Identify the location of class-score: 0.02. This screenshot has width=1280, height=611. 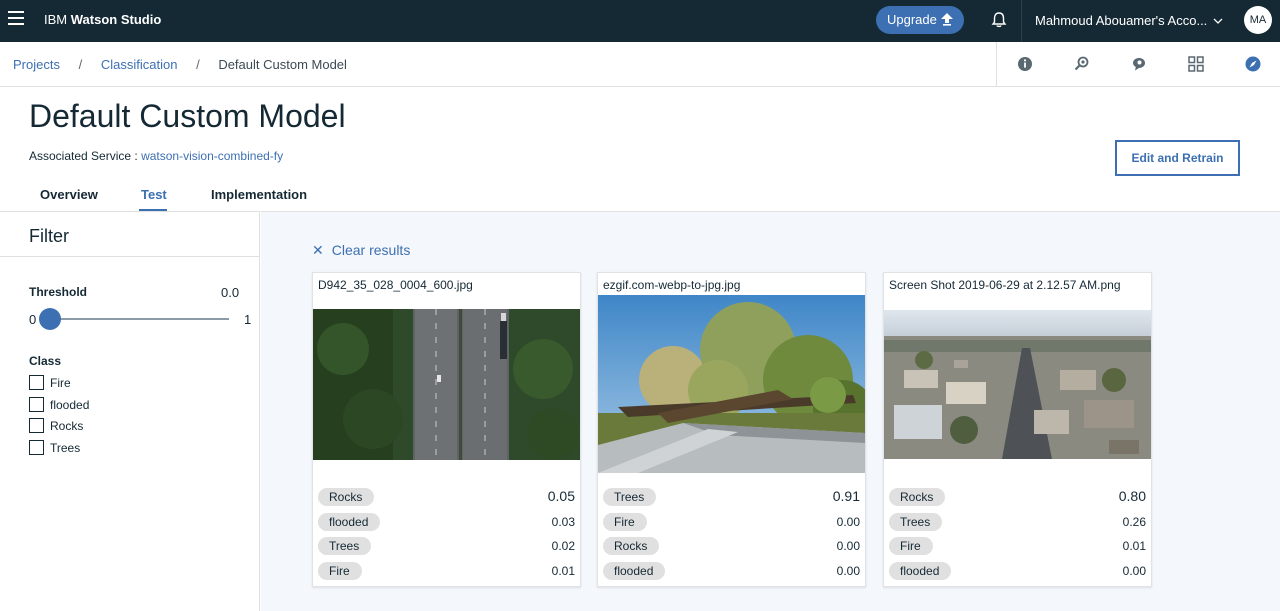
(563, 546).